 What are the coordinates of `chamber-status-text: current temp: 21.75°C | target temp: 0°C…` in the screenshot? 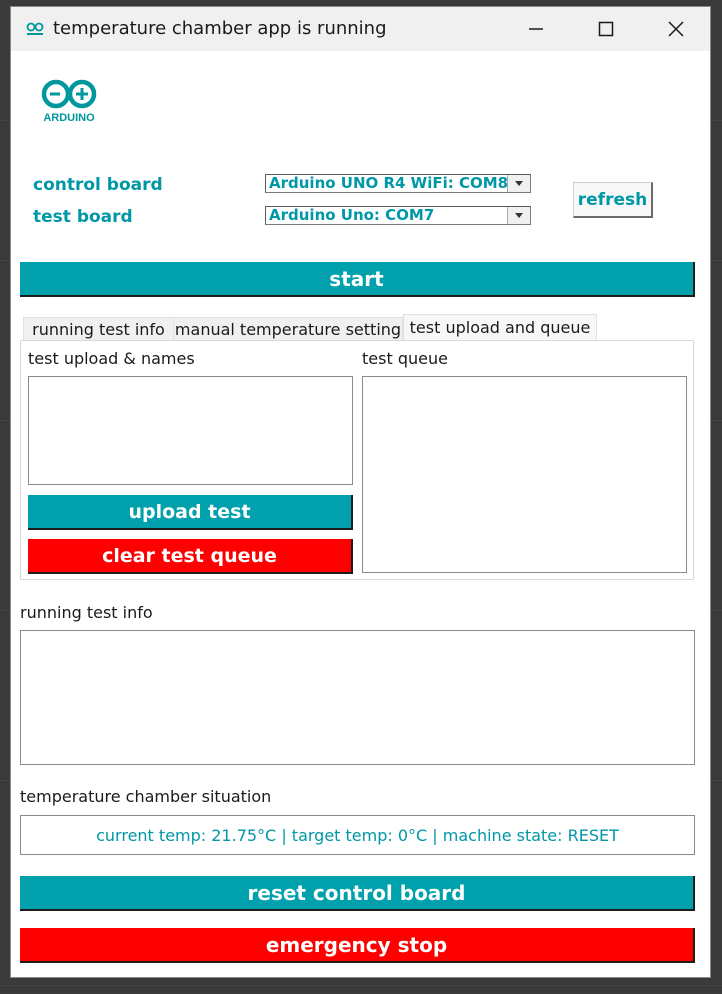 It's located at (357, 835).